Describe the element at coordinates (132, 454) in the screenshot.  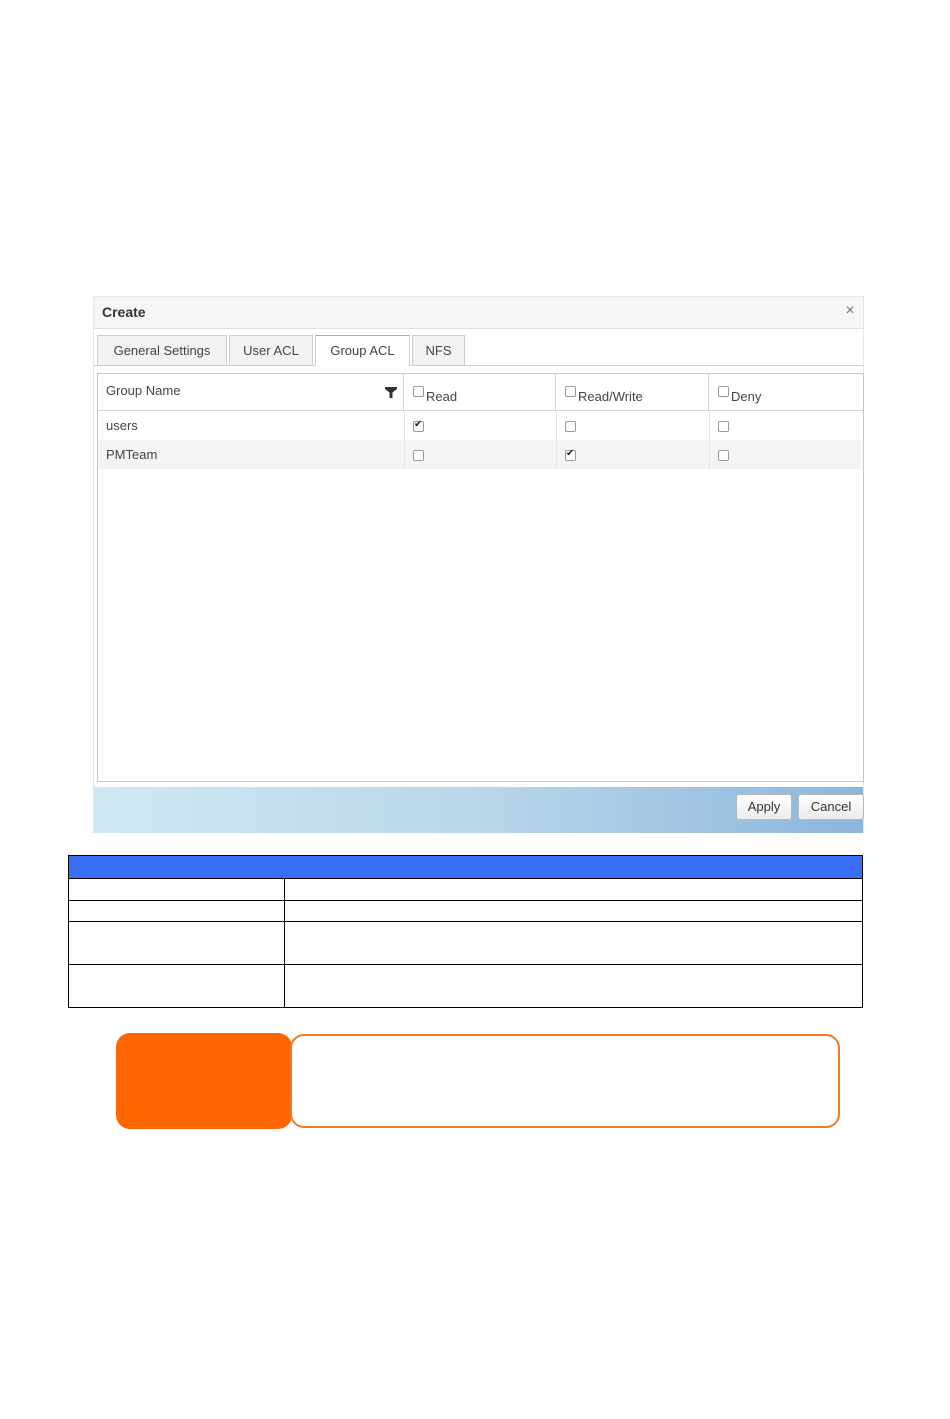
I see `group-name-cell: PMTeam` at that location.